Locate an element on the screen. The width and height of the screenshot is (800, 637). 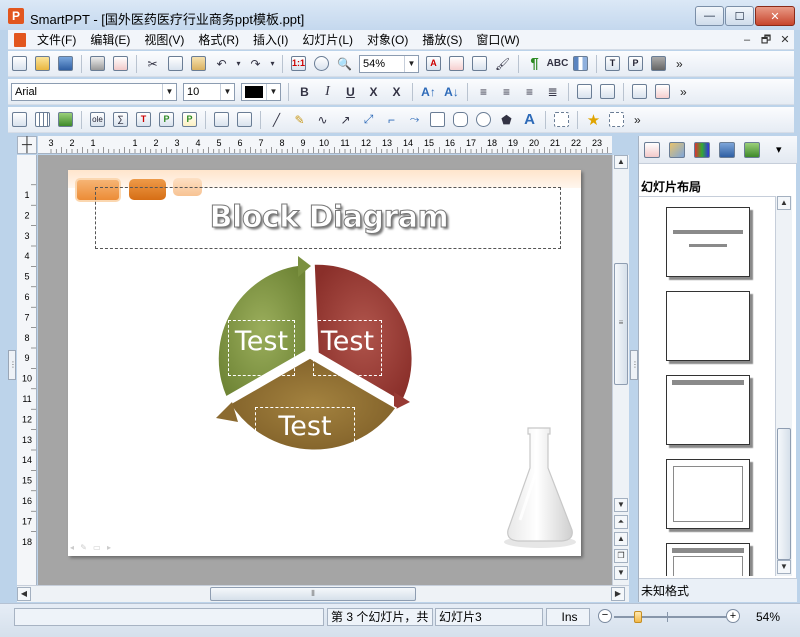
curved-connector-icon: ⤳ is located at coordinates (415, 120).